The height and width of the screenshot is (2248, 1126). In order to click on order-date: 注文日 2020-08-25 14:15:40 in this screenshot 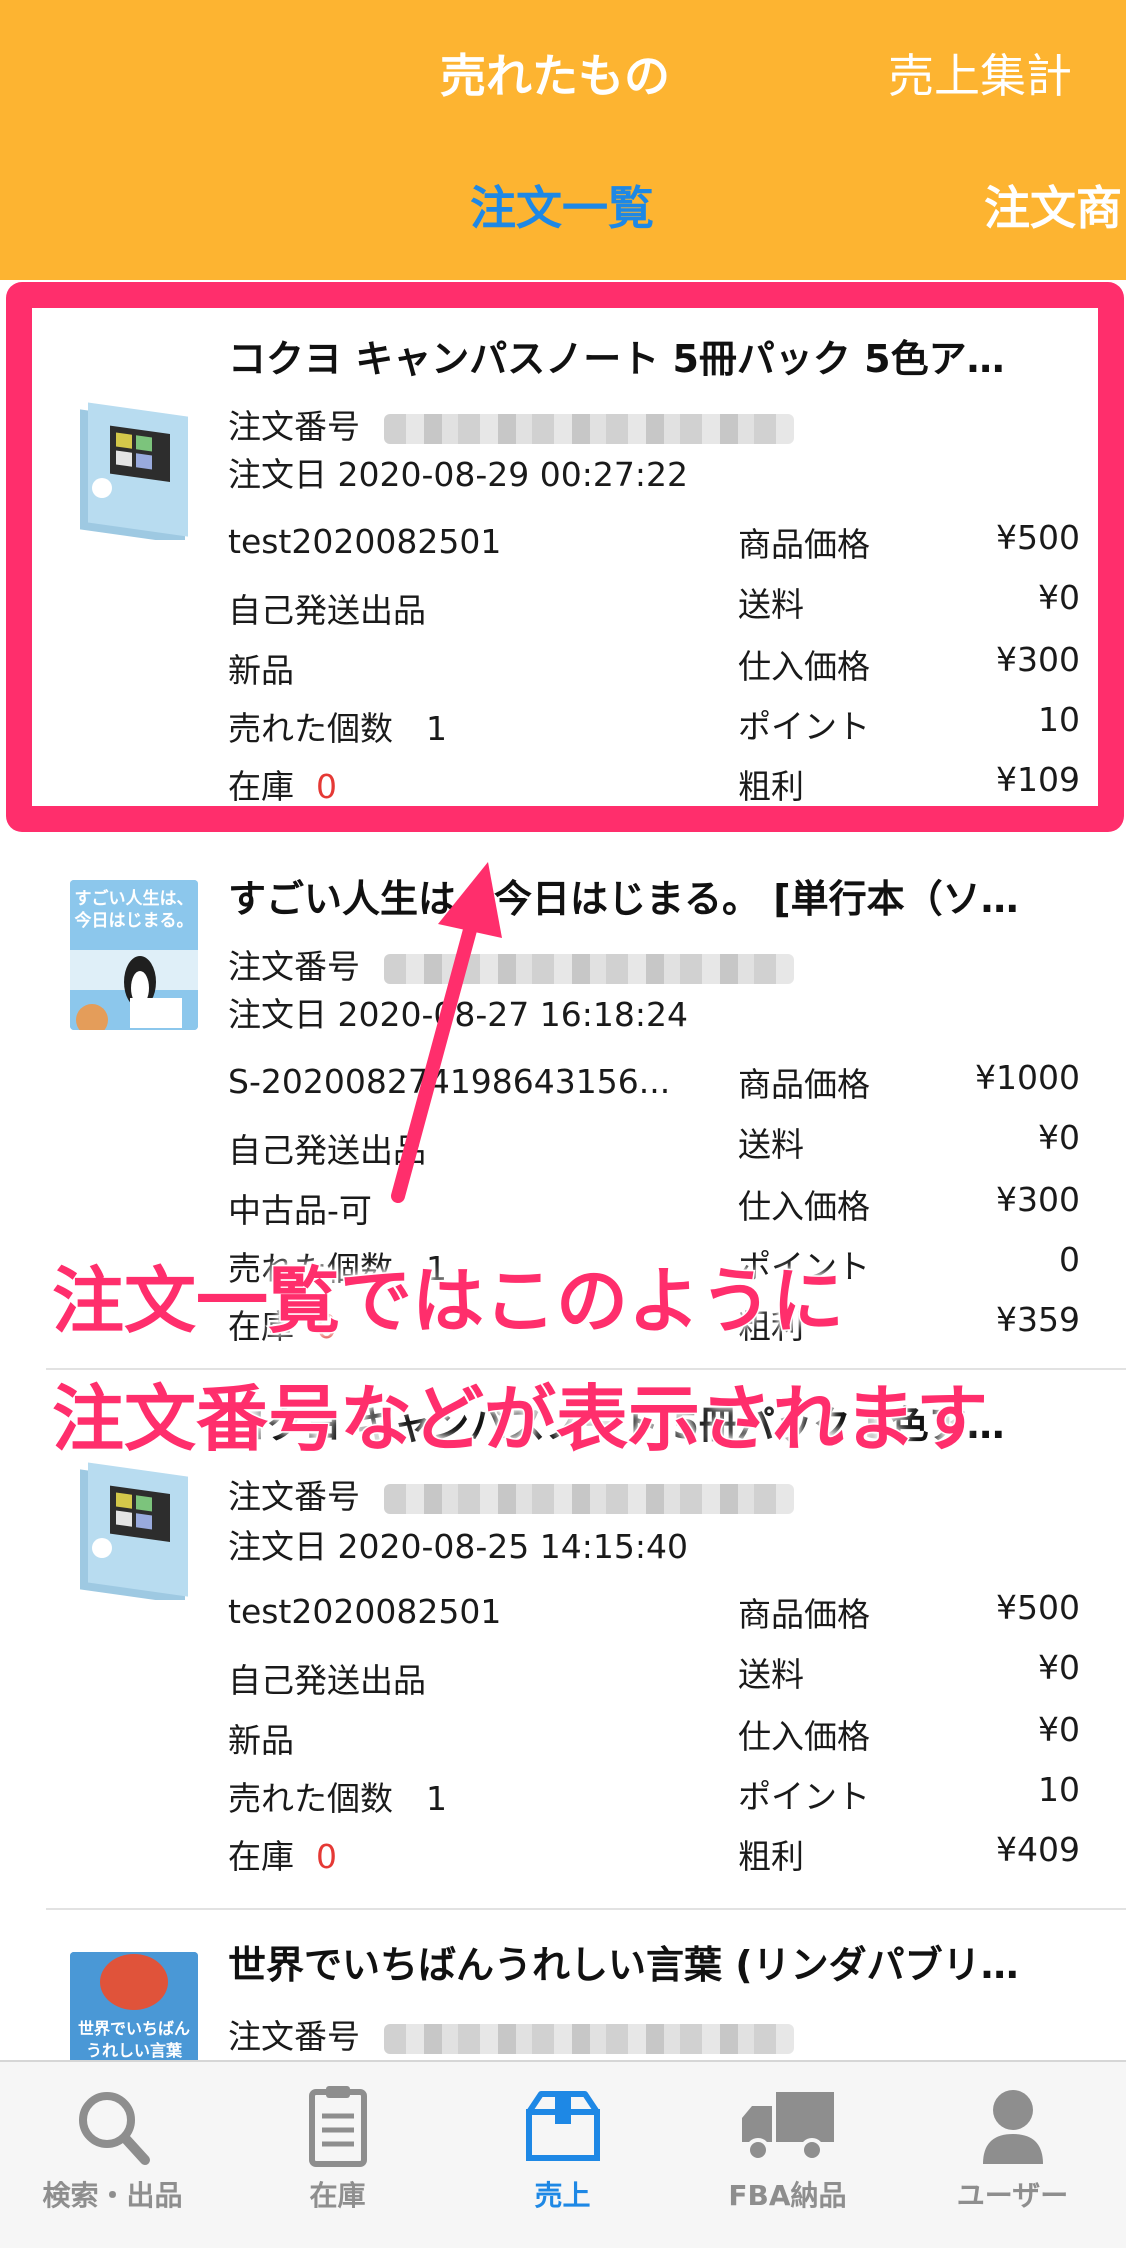, I will do `click(458, 1546)`.